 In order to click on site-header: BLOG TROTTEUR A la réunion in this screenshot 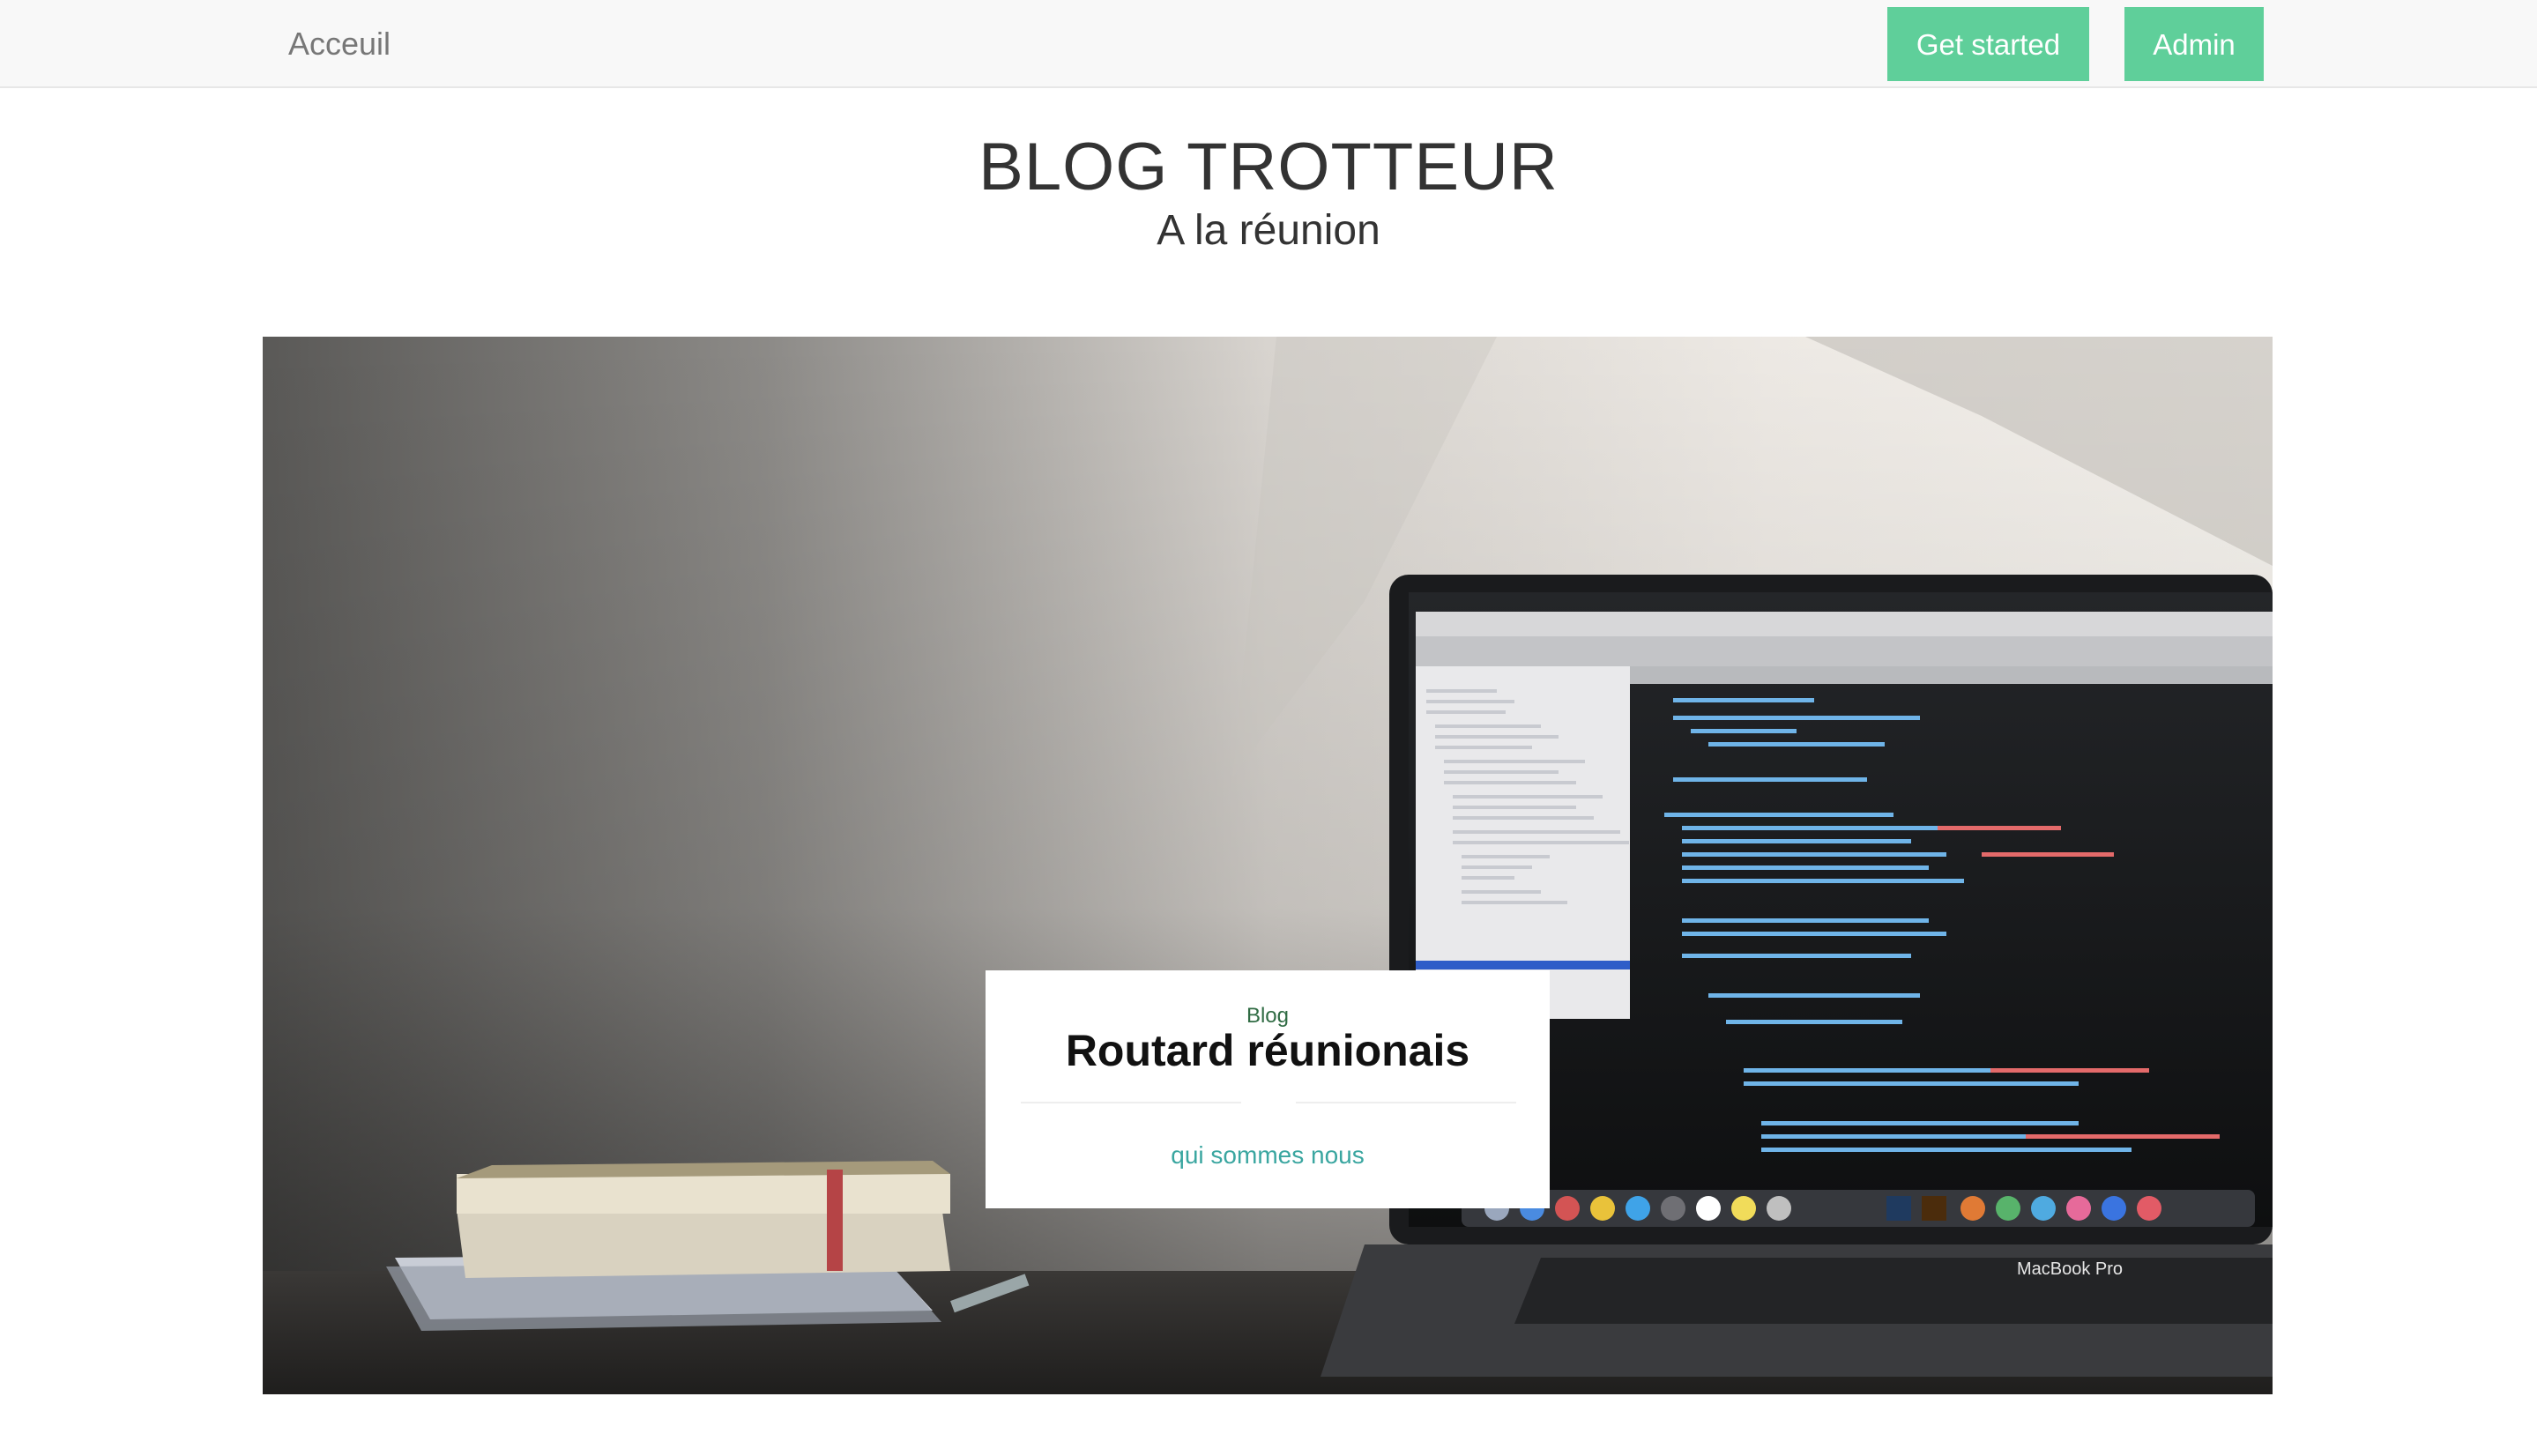, I will do `click(1268, 190)`.